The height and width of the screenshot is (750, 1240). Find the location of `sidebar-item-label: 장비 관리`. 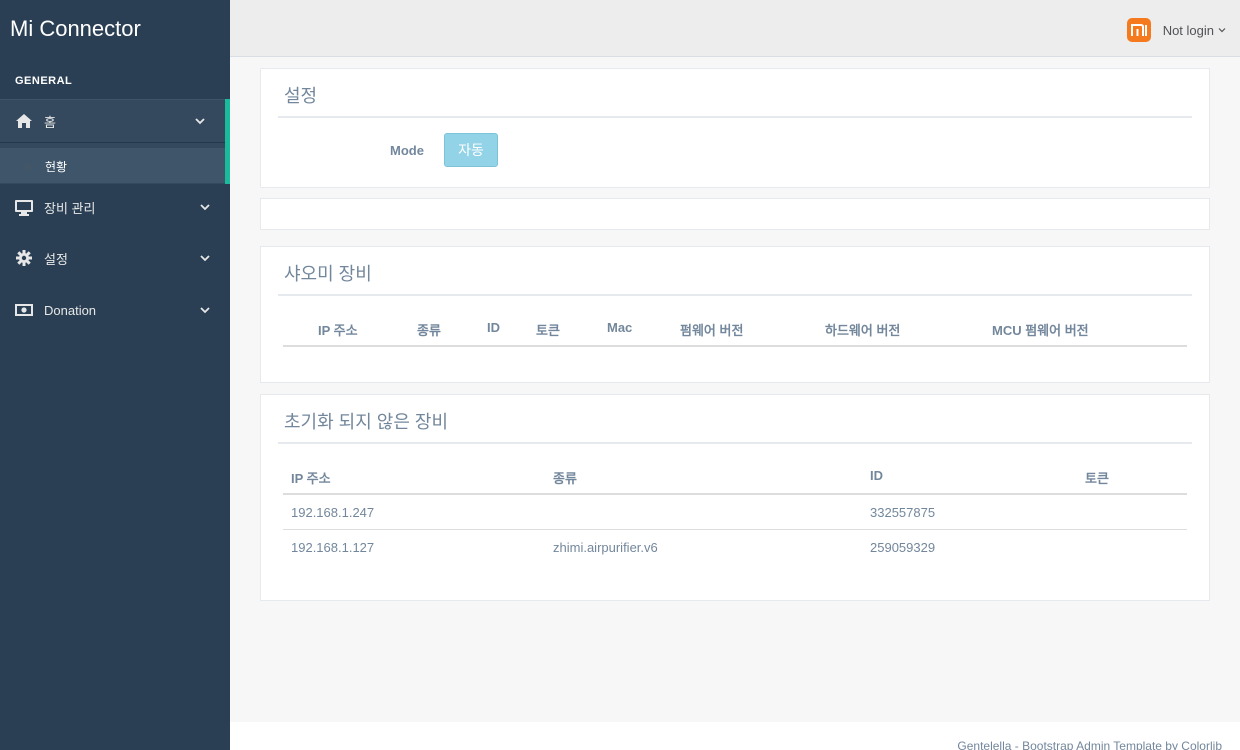

sidebar-item-label: 장비 관리 is located at coordinates (70, 208).